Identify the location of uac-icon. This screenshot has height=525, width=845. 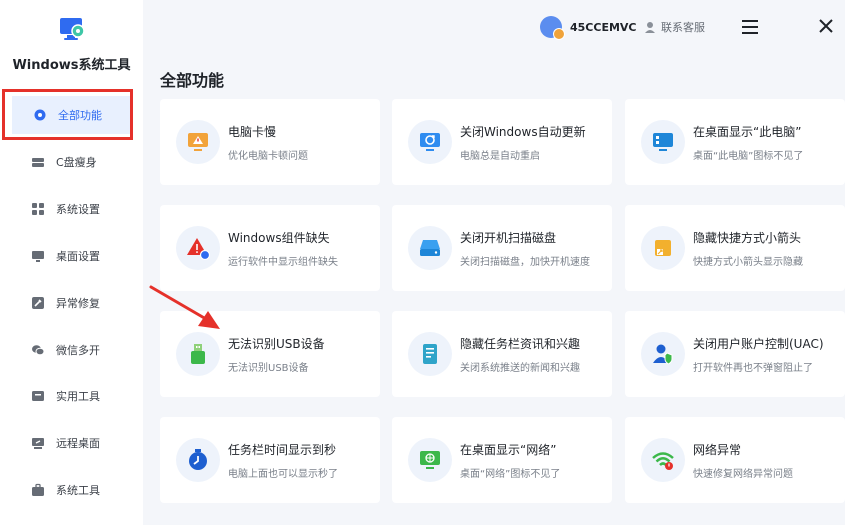
(663, 354).